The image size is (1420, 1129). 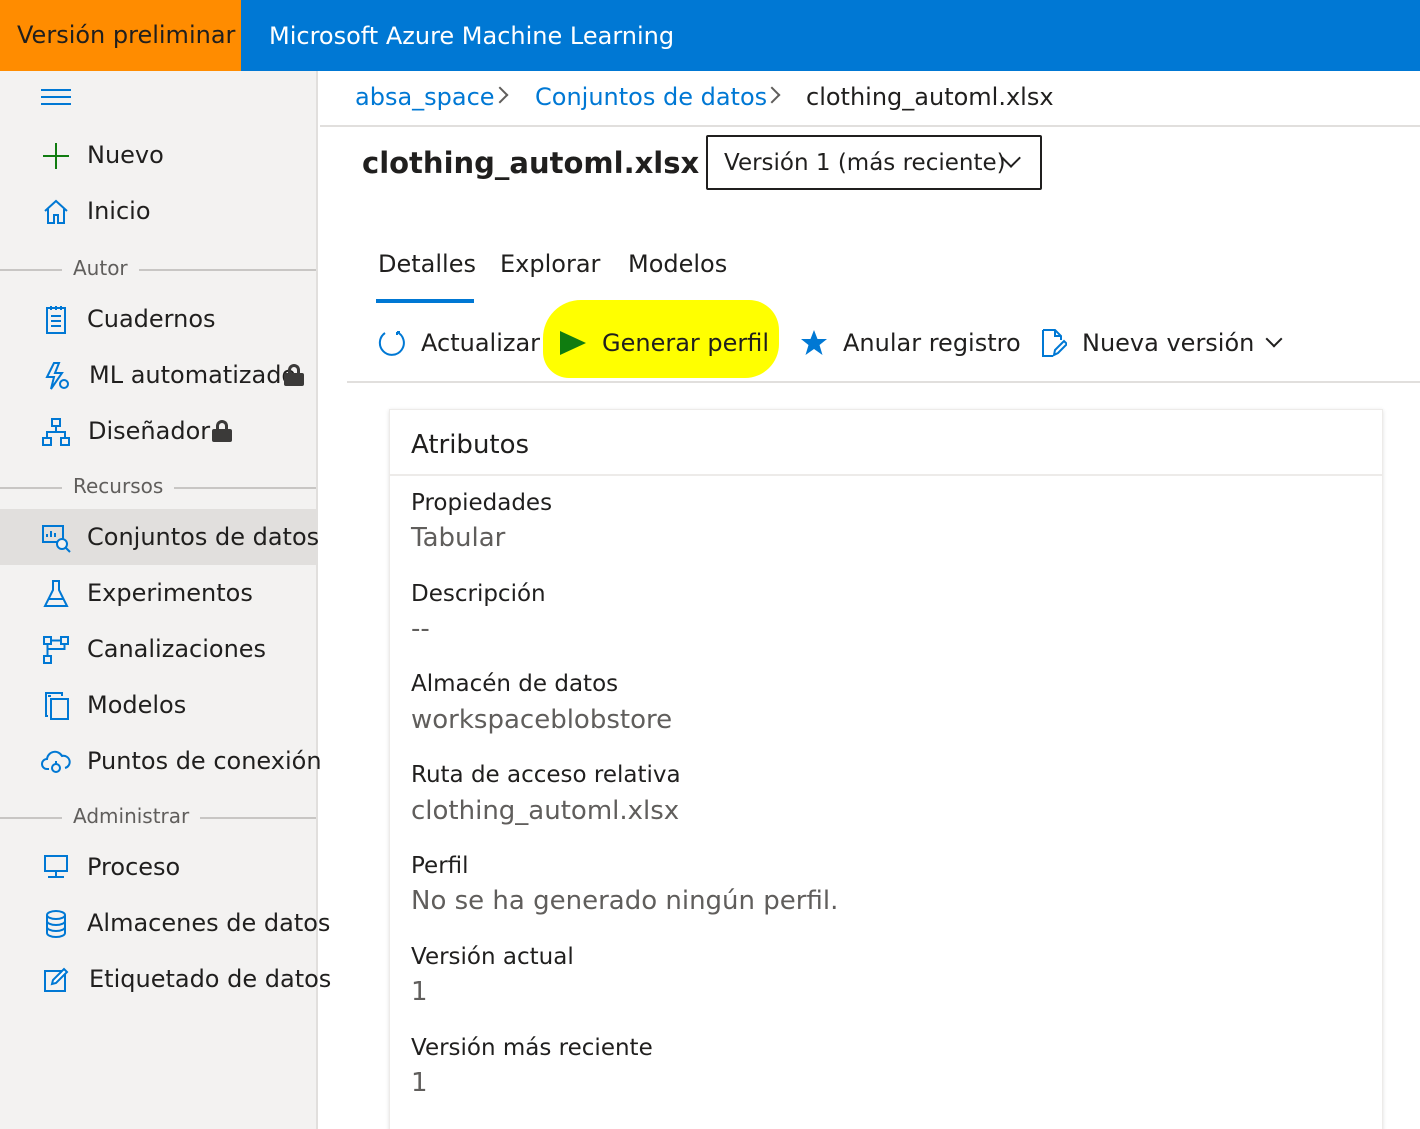 I want to click on tab-models: Modelos, so click(x=677, y=264).